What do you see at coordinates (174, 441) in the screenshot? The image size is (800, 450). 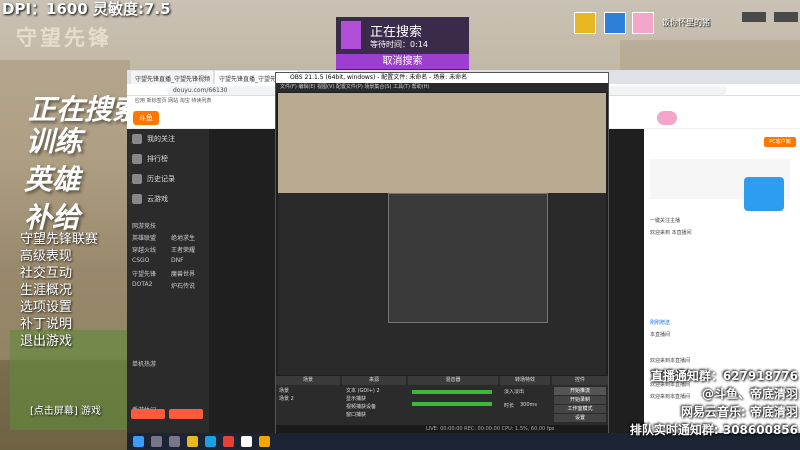 I see `task-view-icon` at bounding box center [174, 441].